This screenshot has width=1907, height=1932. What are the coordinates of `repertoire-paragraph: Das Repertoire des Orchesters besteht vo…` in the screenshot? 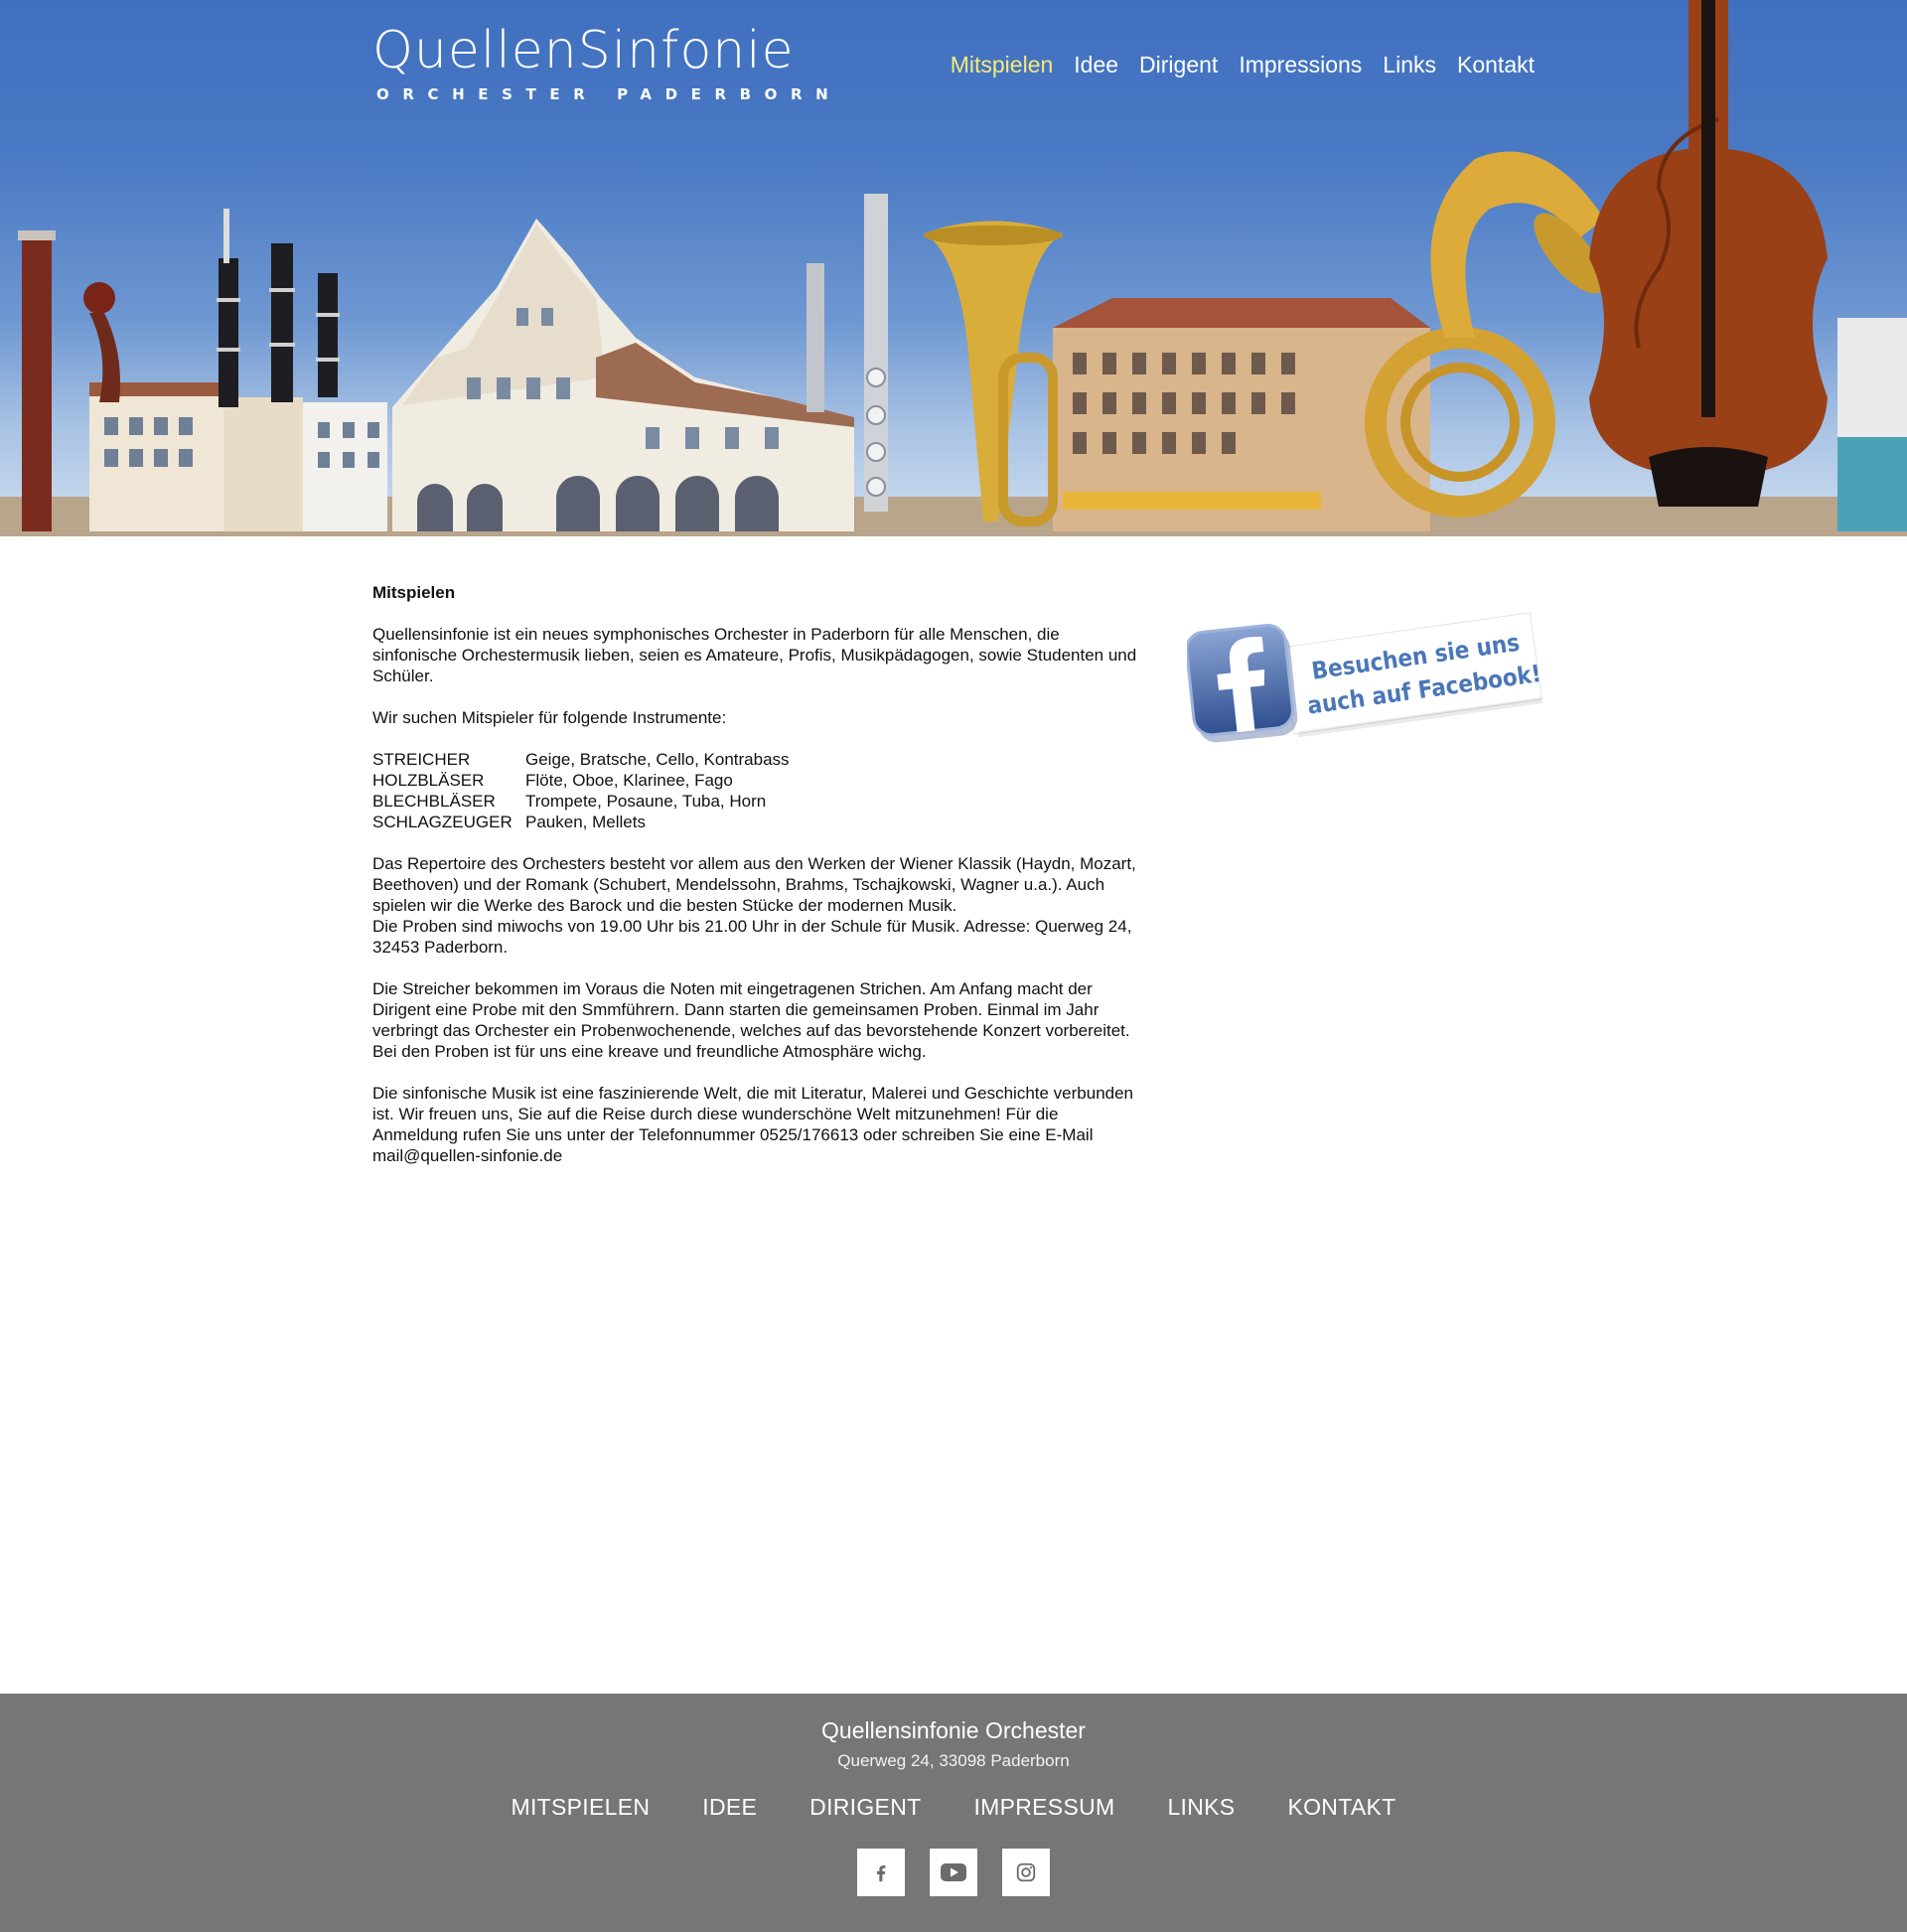 It's located at (759, 905).